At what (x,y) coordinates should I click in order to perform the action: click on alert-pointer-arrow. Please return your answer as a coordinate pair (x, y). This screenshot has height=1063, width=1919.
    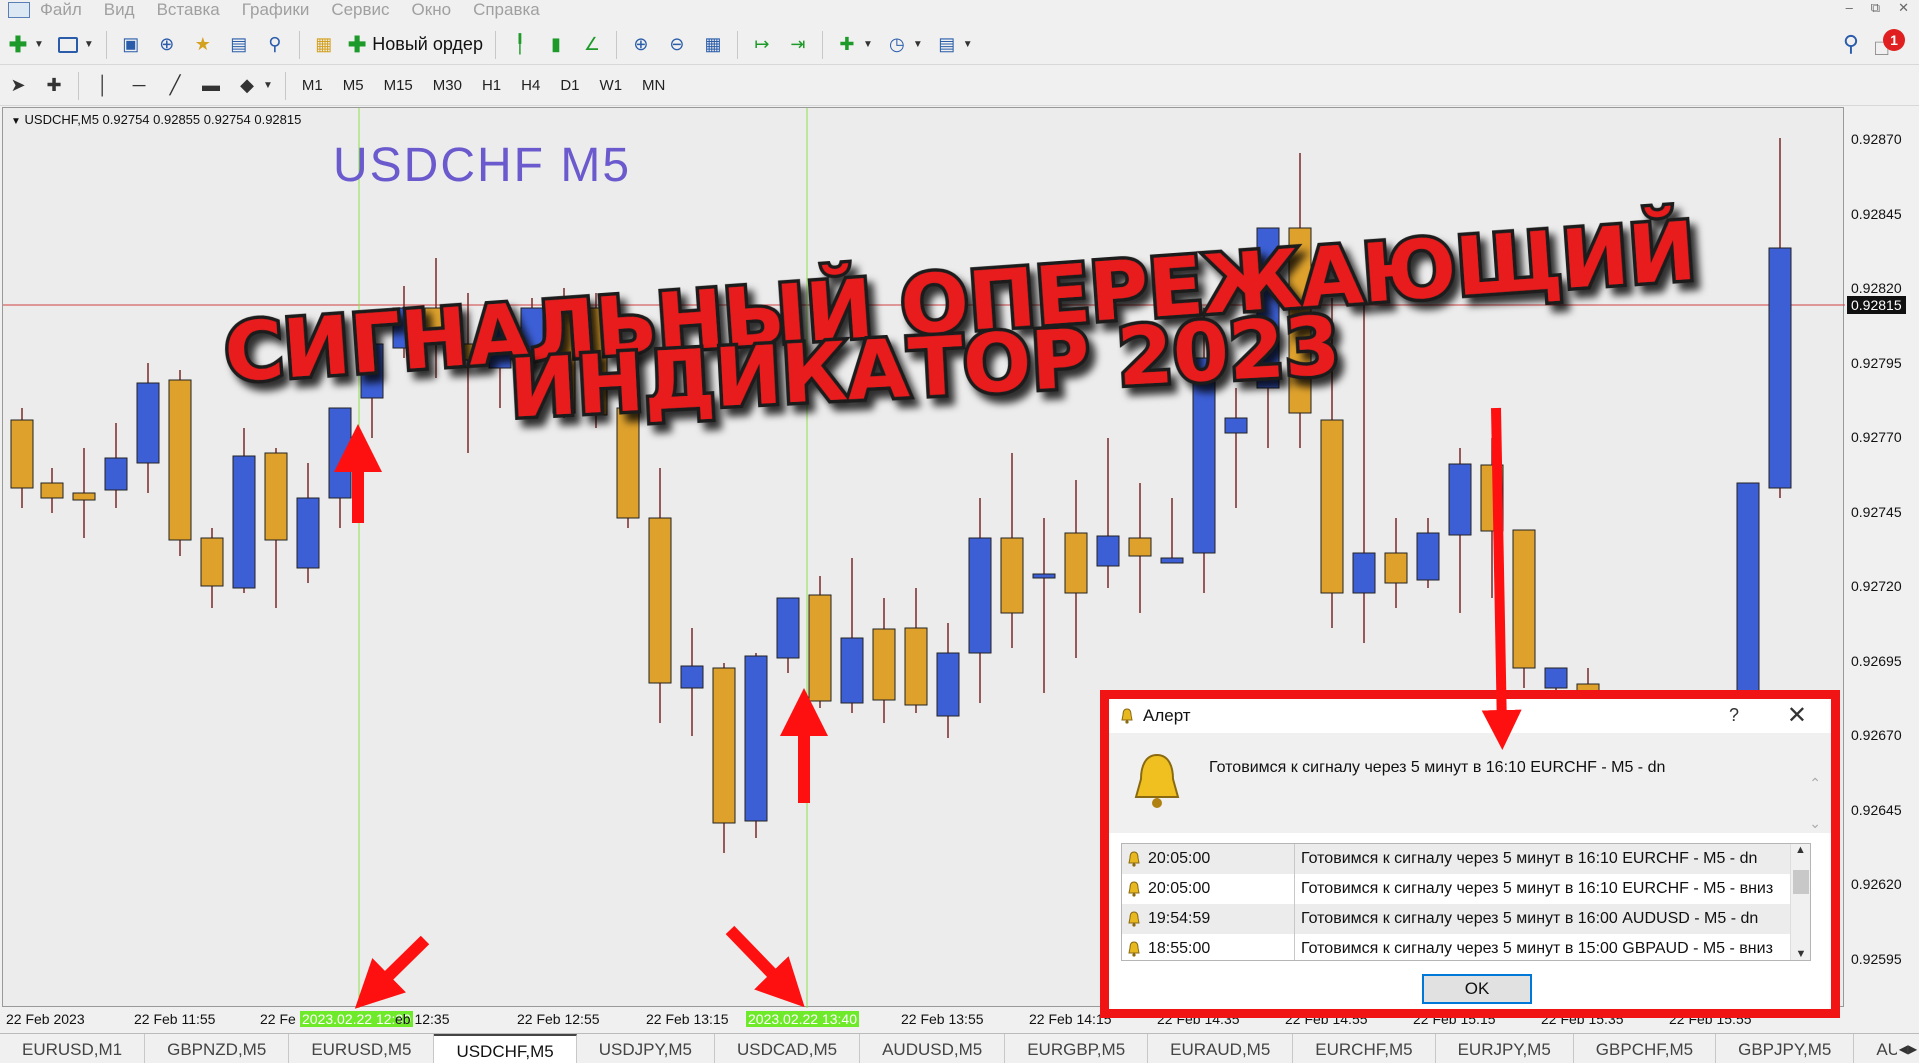
    Looking at the image, I should click on (1501, 578).